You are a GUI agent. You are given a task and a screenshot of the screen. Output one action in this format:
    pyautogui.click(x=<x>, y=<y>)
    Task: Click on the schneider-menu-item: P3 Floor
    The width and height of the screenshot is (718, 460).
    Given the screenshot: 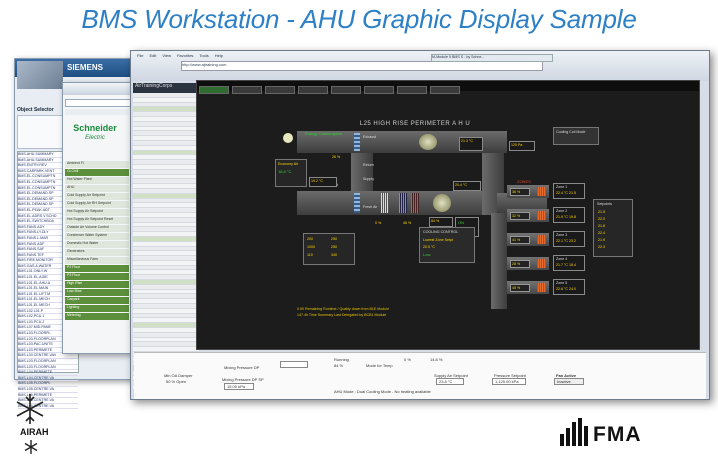 What is the action you would take?
    pyautogui.click(x=97, y=276)
    